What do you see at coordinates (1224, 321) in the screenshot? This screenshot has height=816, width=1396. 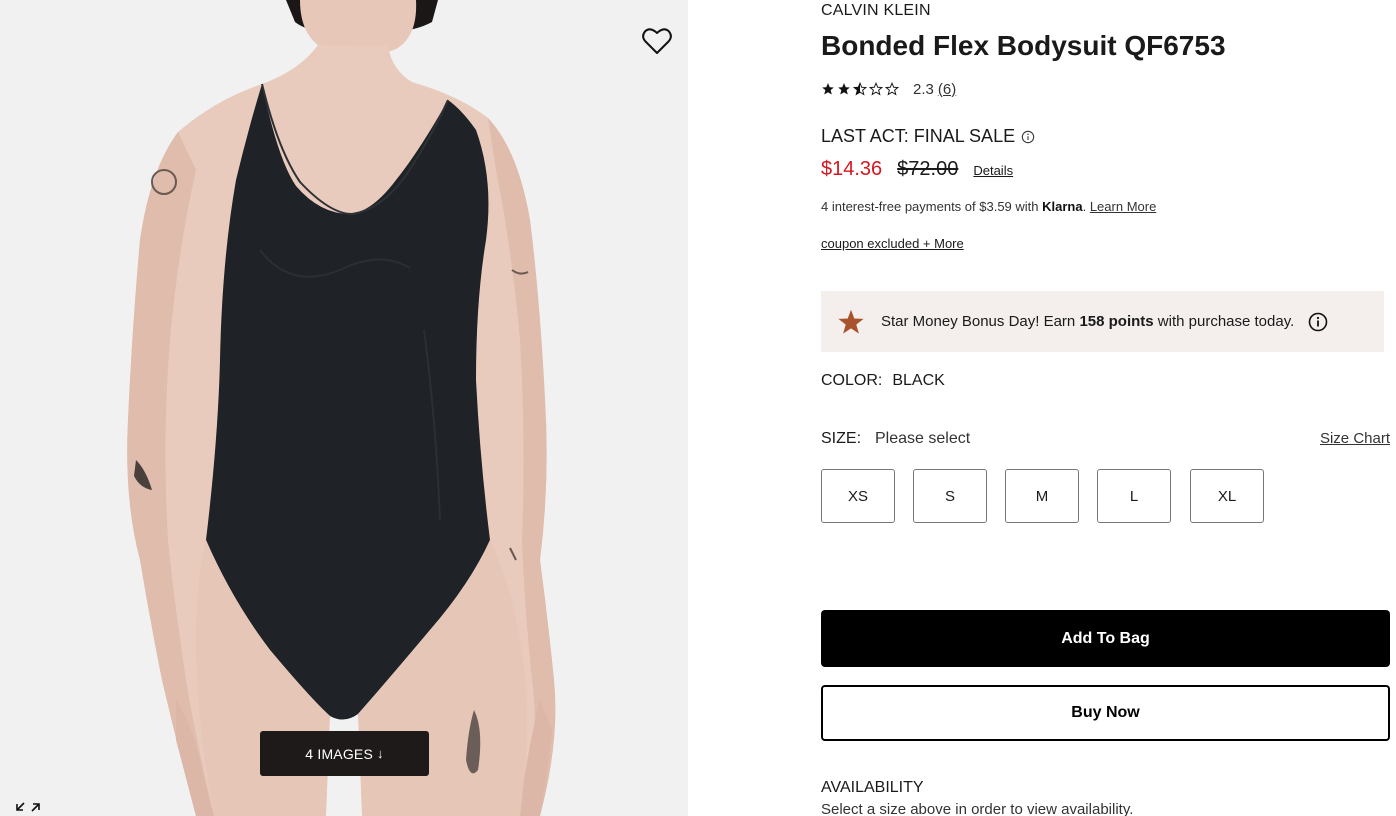 I see `promo-suffix: with purchase today.` at bounding box center [1224, 321].